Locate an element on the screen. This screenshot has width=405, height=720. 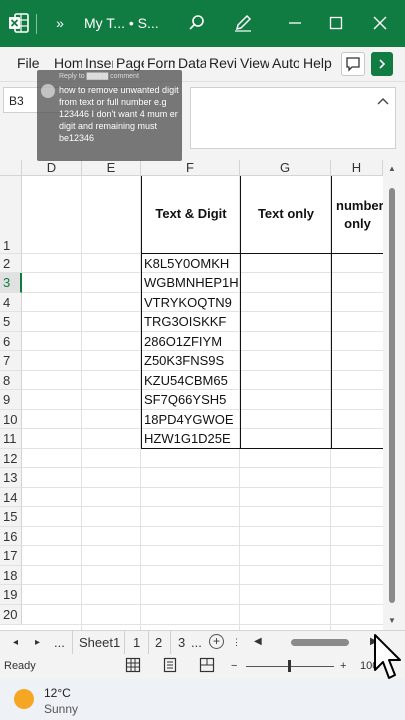
row-header-18: 18 is located at coordinates (11, 575).